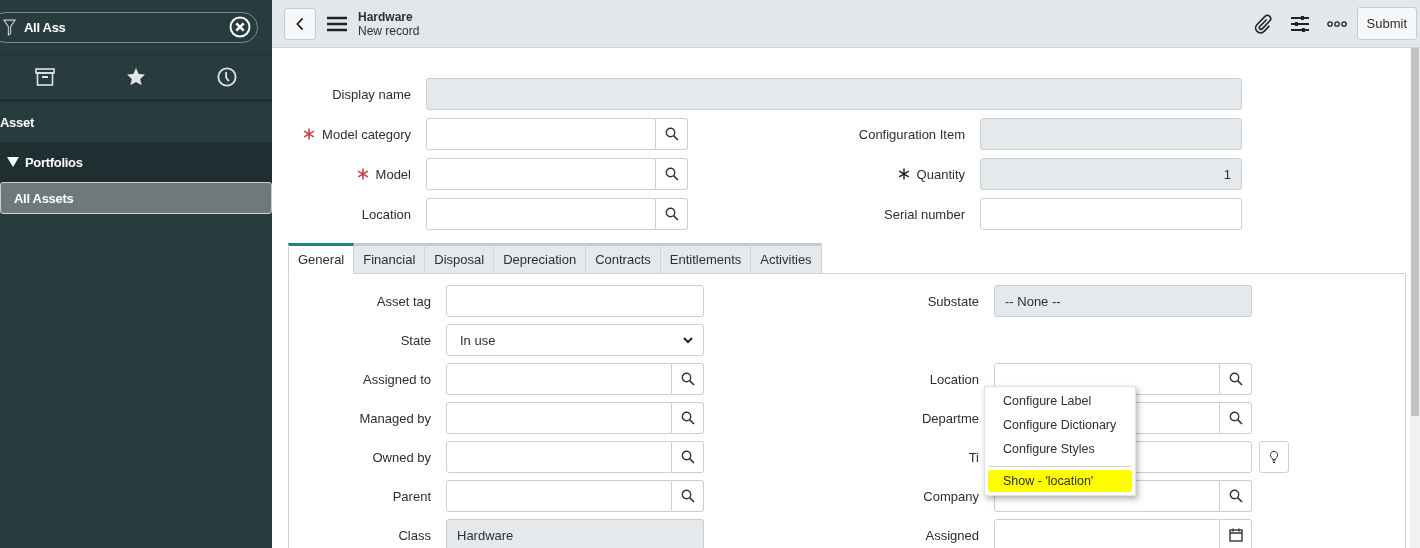 This screenshot has height=548, width=1420. What do you see at coordinates (395, 418) in the screenshot?
I see `field-label: Managed by` at bounding box center [395, 418].